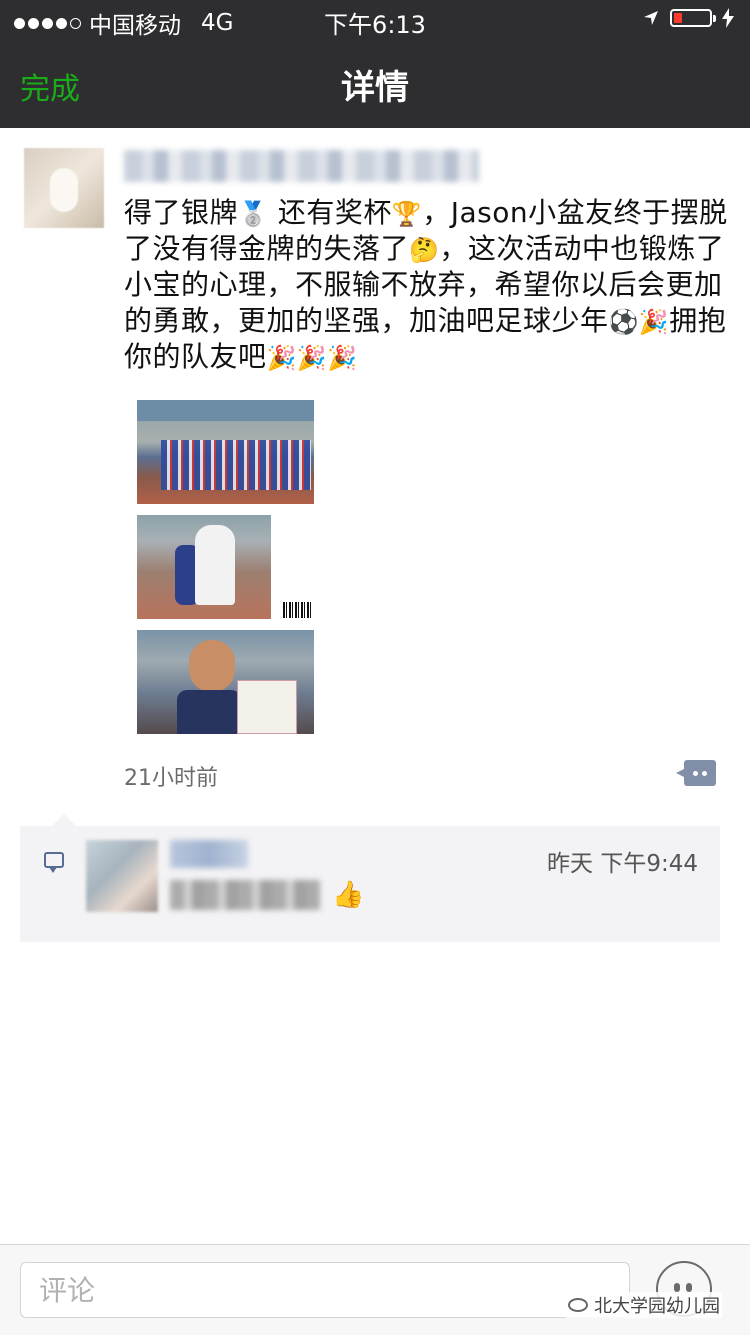  I want to click on post-text-part: 得了银牌, so click(181, 212).